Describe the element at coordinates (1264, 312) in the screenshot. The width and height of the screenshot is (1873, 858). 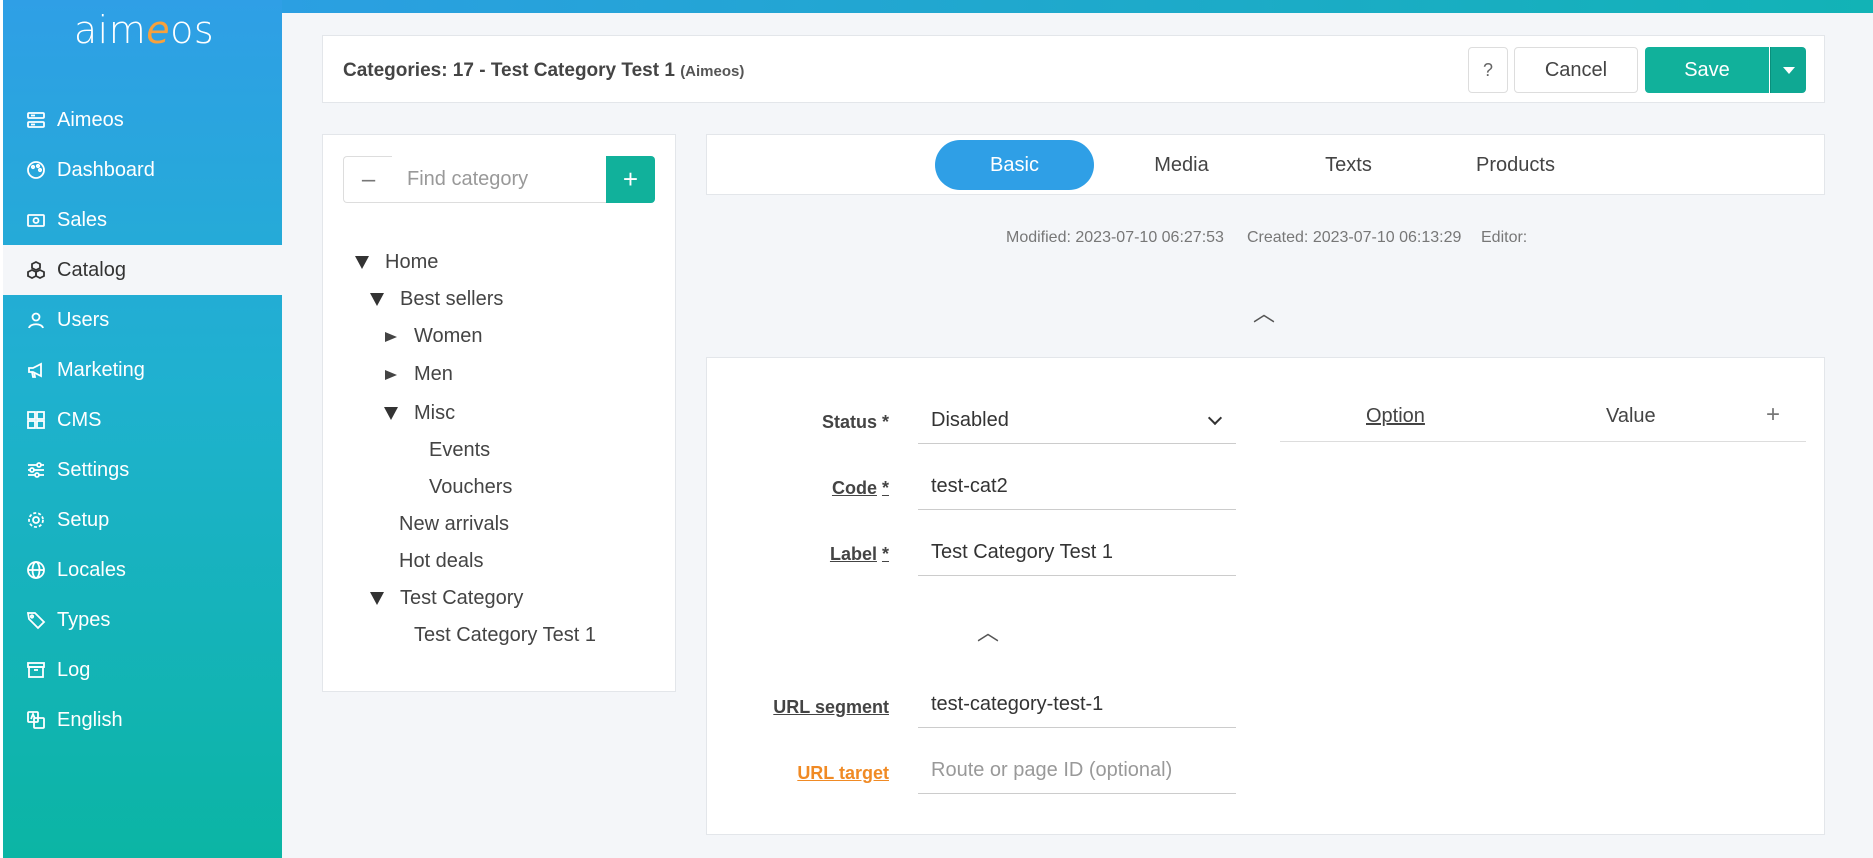
I see `collapse-meta-icon: ︿` at that location.